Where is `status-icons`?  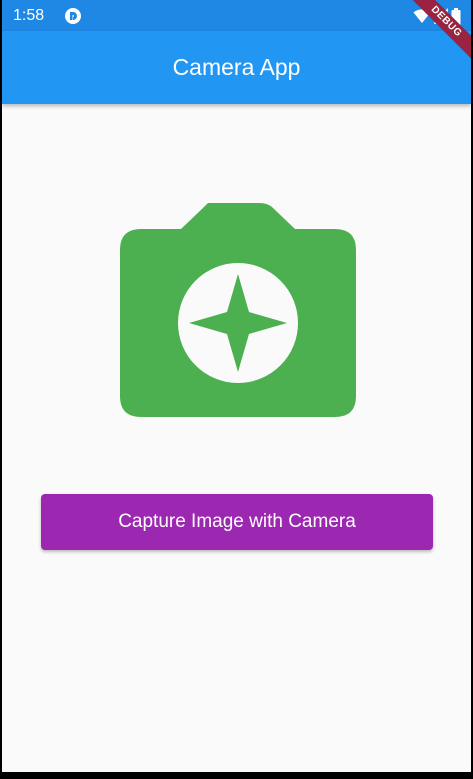
status-icons is located at coordinates (437, 16).